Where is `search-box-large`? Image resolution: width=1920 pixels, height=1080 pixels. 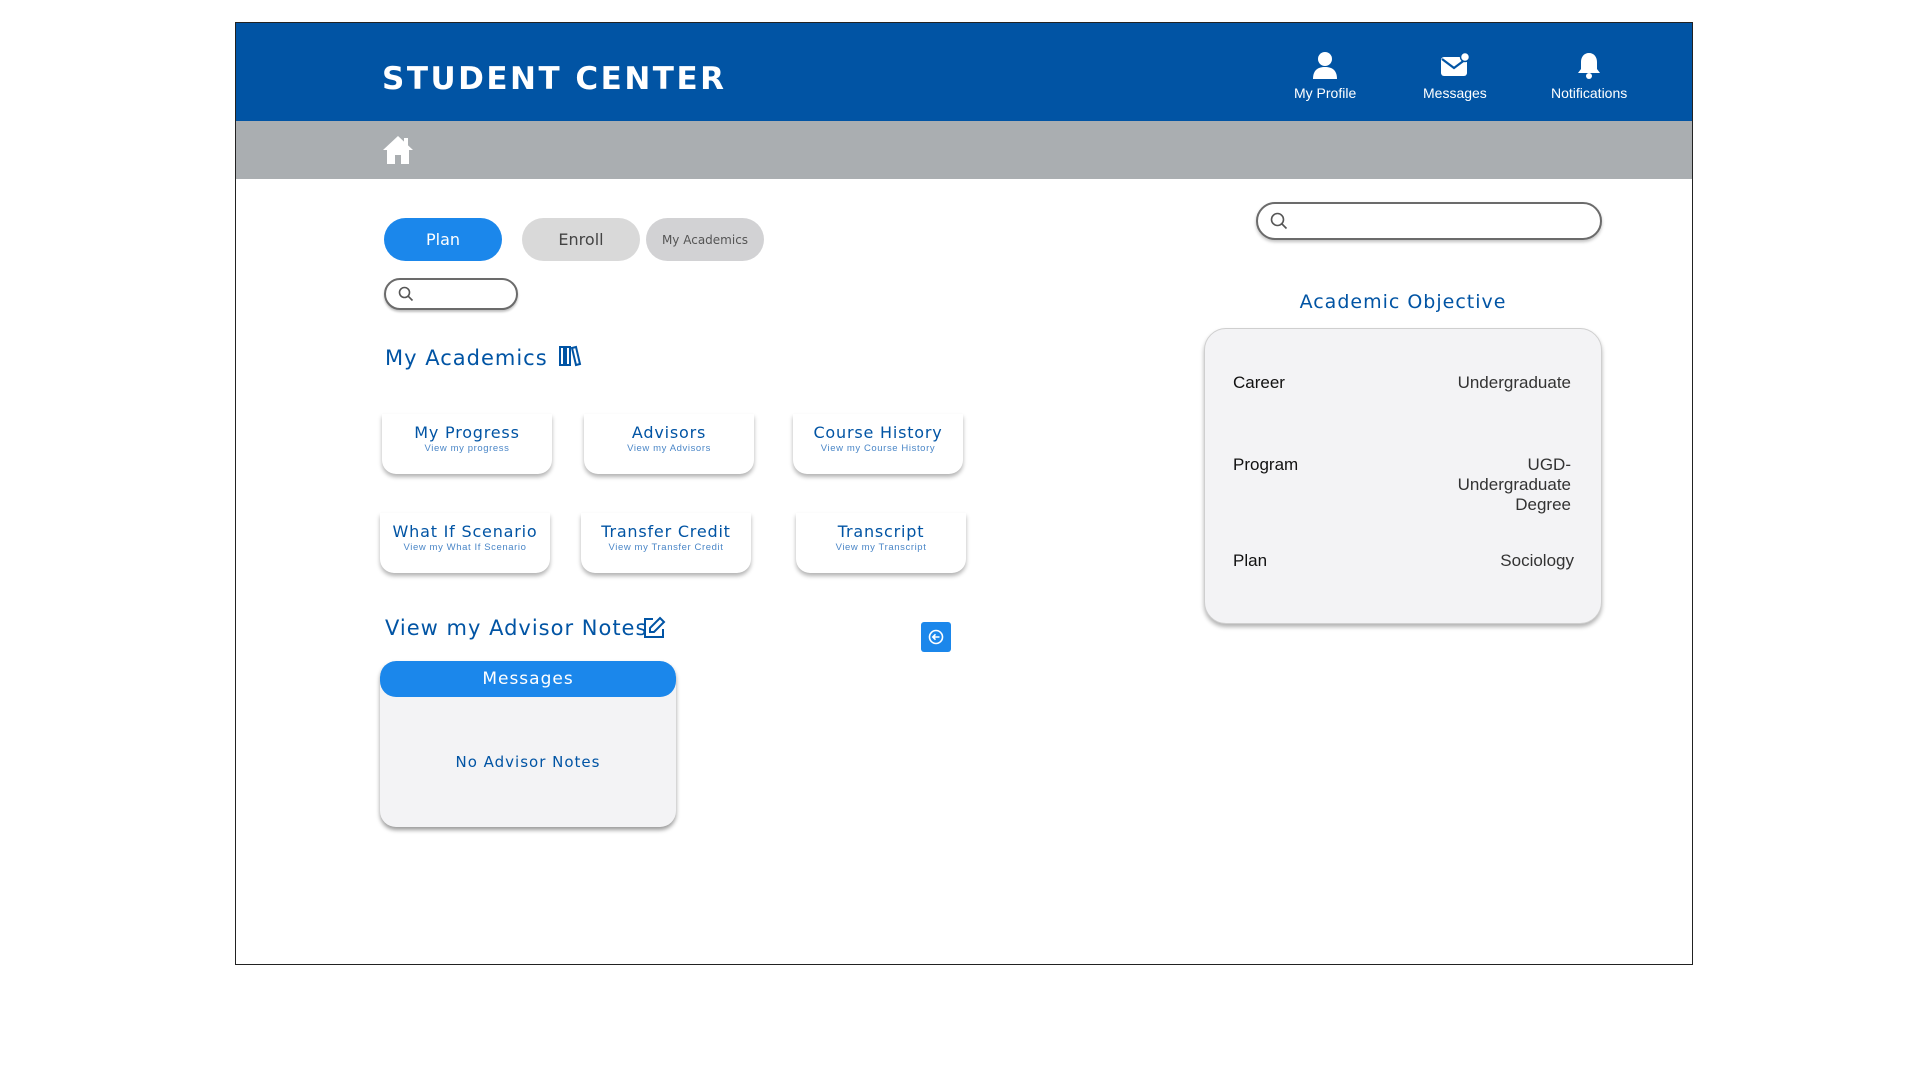
search-box-large is located at coordinates (1429, 221).